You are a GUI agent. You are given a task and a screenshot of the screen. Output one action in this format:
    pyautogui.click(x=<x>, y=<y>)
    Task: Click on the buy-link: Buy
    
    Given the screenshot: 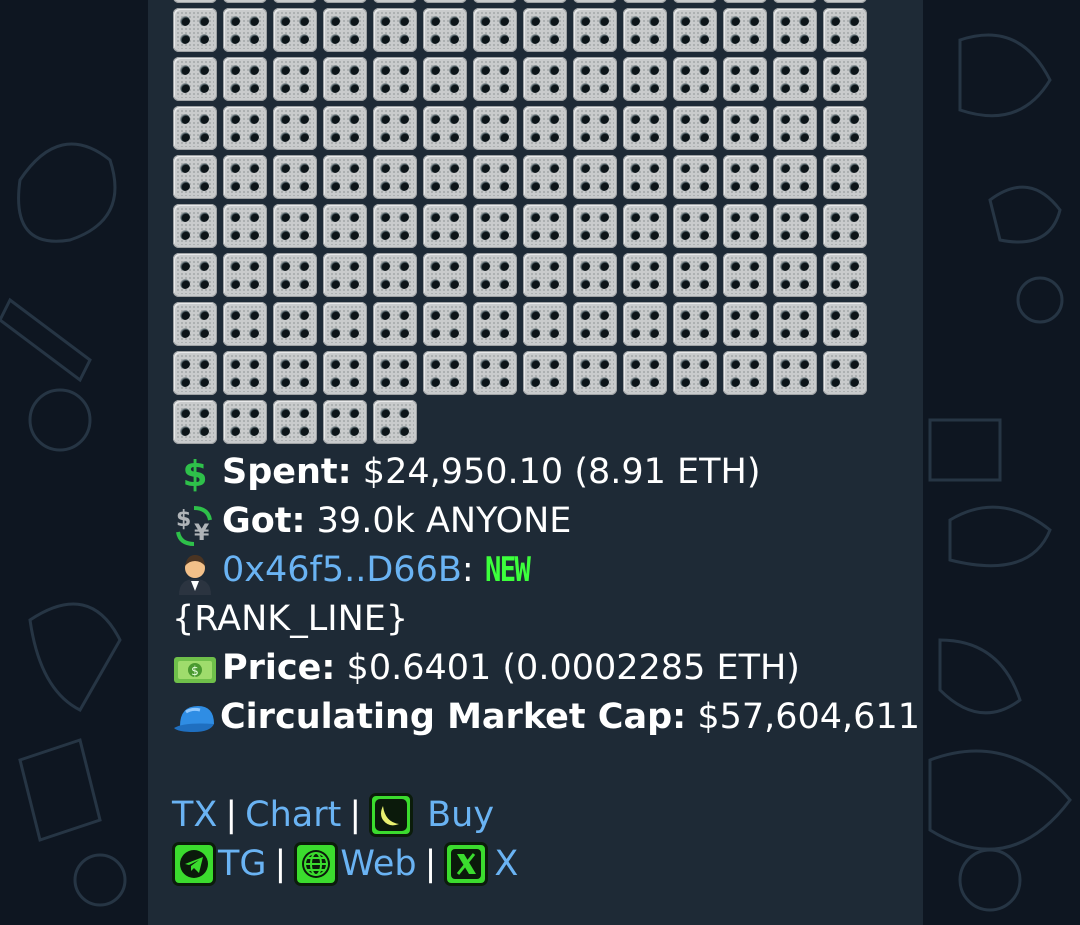 What is the action you would take?
    pyautogui.click(x=432, y=814)
    